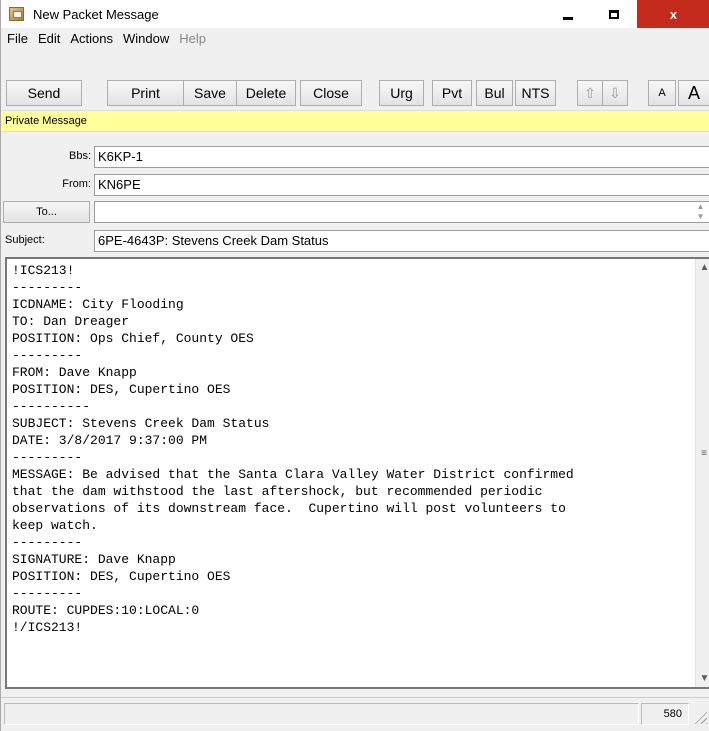  Describe the element at coordinates (71, 321) in the screenshot. I see `body-line: TO: Dan Dreager` at that location.